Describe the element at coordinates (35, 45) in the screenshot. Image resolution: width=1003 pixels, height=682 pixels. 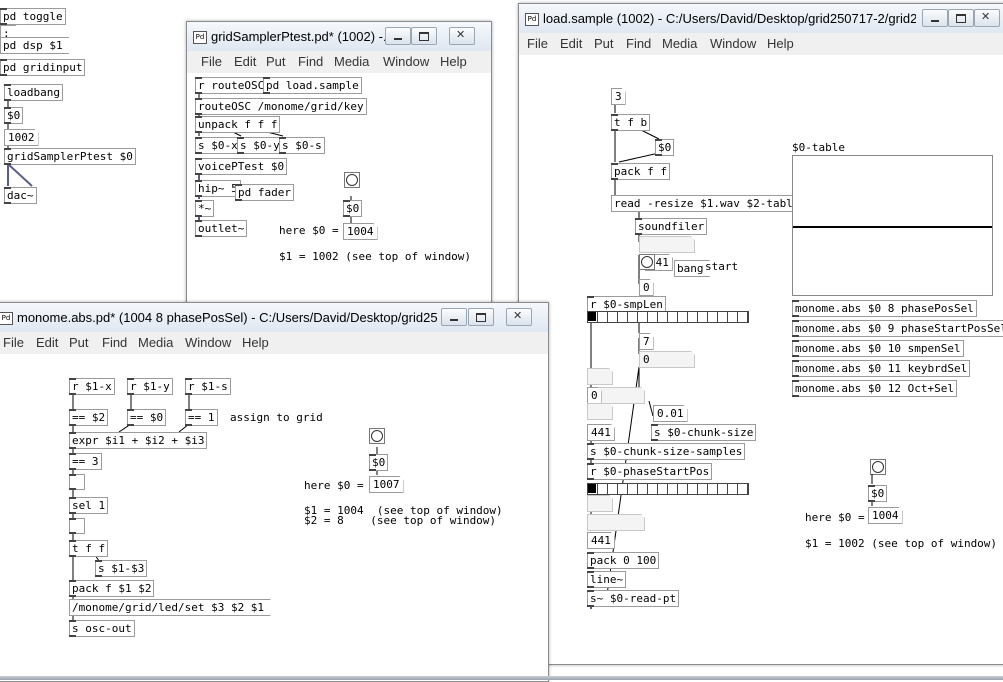
I see `pd-dsp-message: pd dsp $1` at that location.